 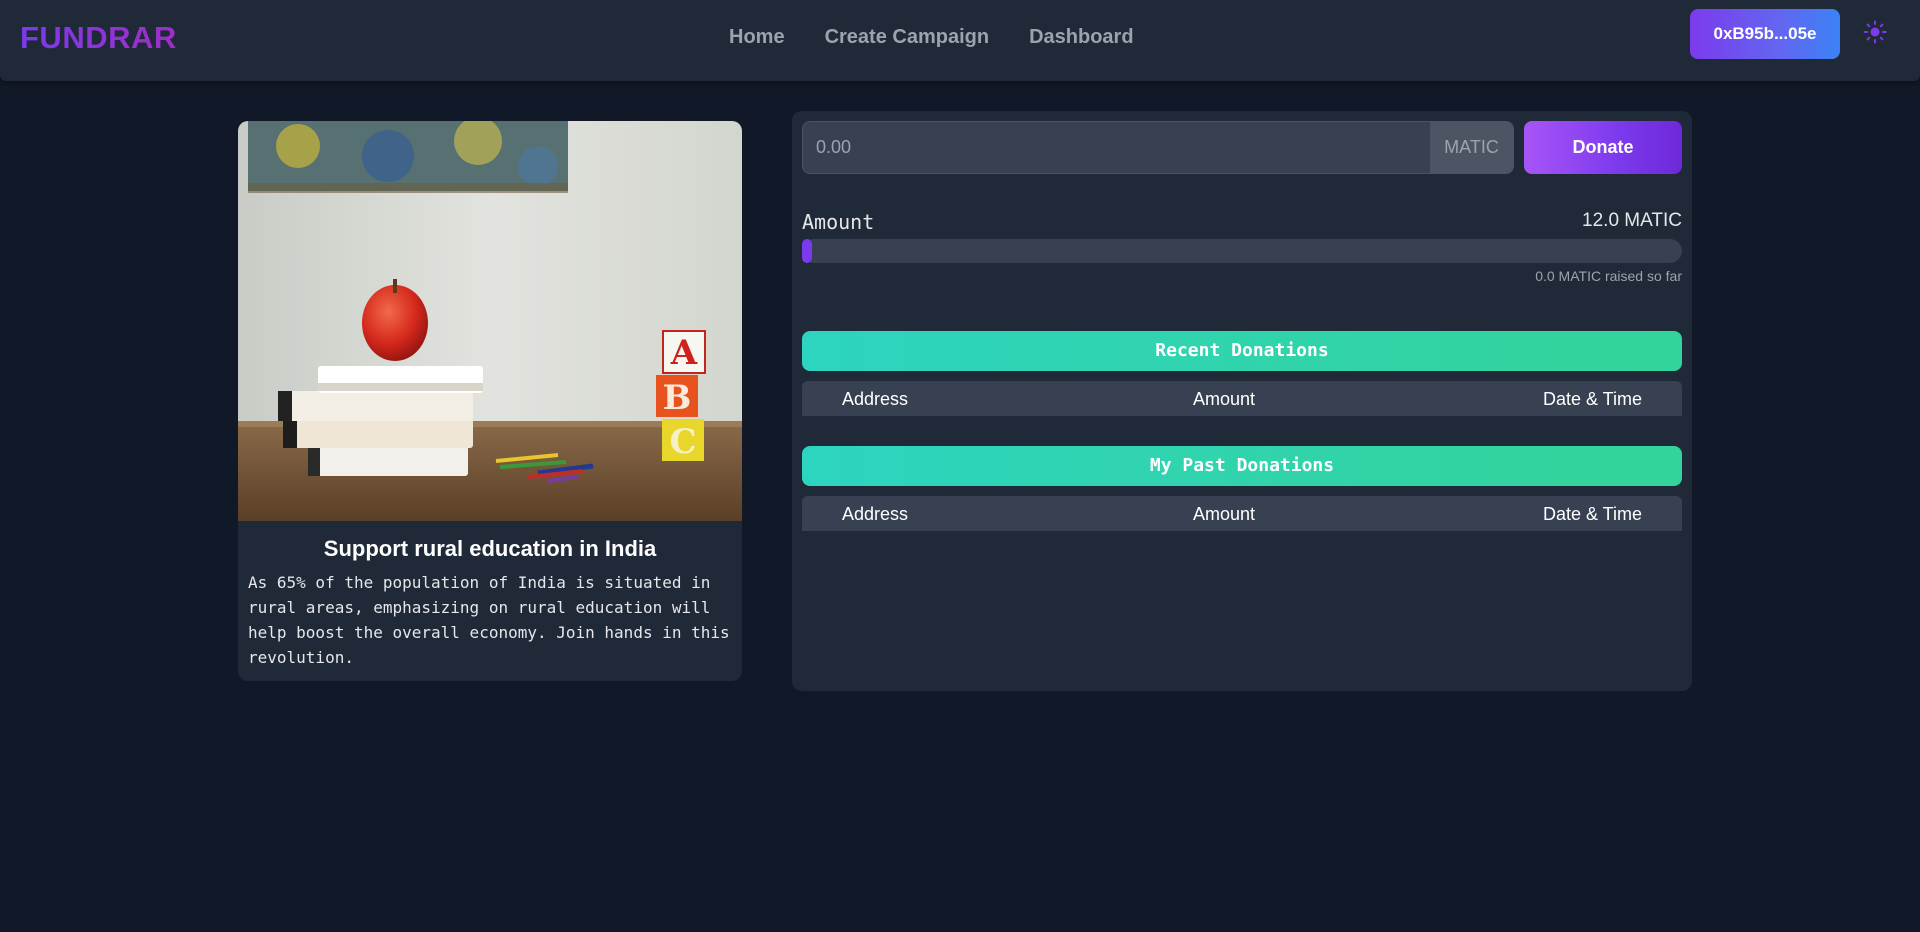 What do you see at coordinates (490, 548) in the screenshot?
I see `campaign-title: Support rural education in India` at bounding box center [490, 548].